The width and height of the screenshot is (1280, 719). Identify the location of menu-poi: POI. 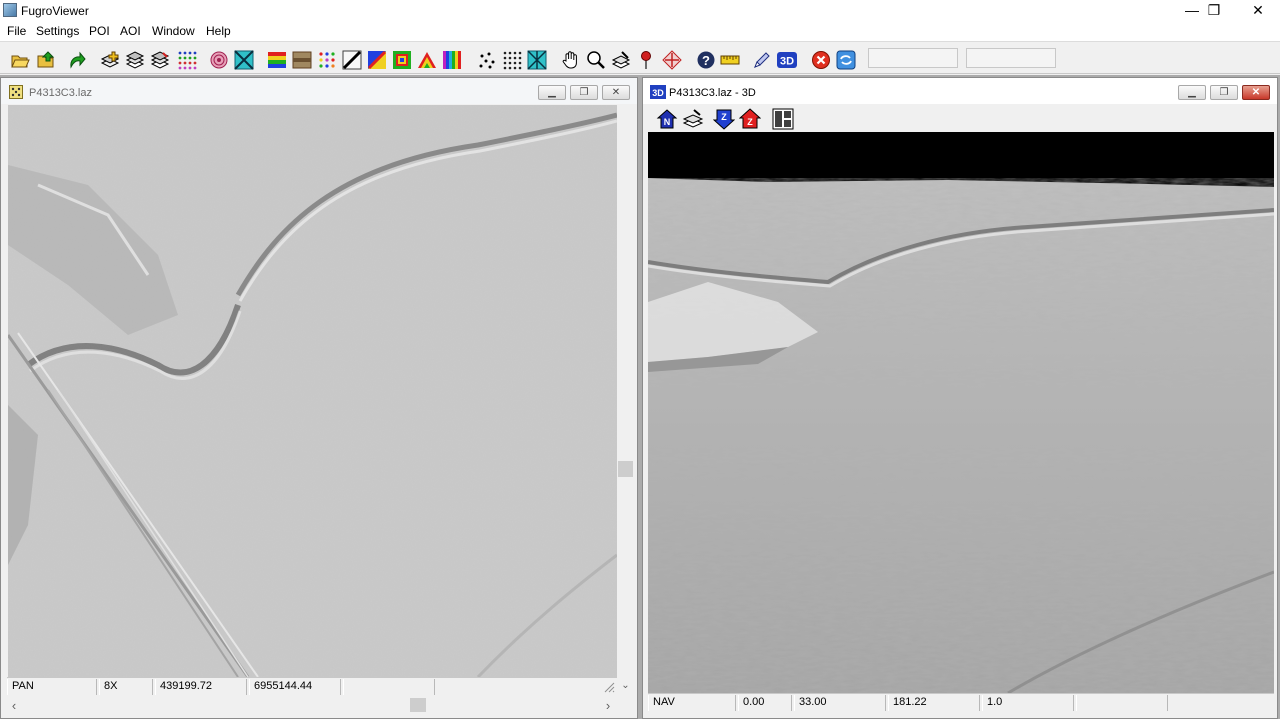
(99, 31).